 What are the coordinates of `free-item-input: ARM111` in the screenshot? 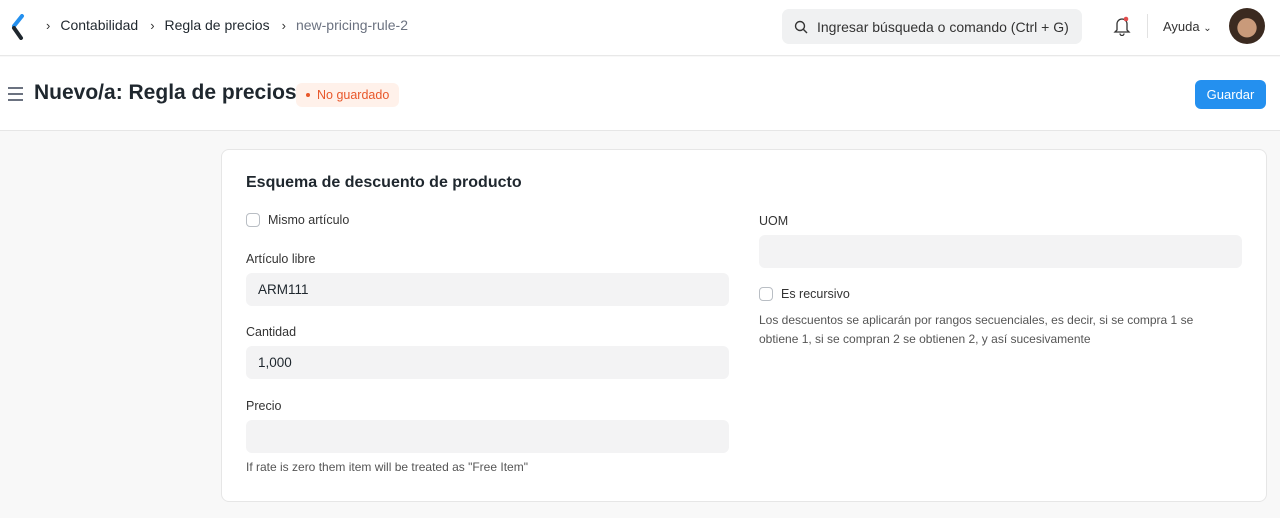 It's located at (487, 289).